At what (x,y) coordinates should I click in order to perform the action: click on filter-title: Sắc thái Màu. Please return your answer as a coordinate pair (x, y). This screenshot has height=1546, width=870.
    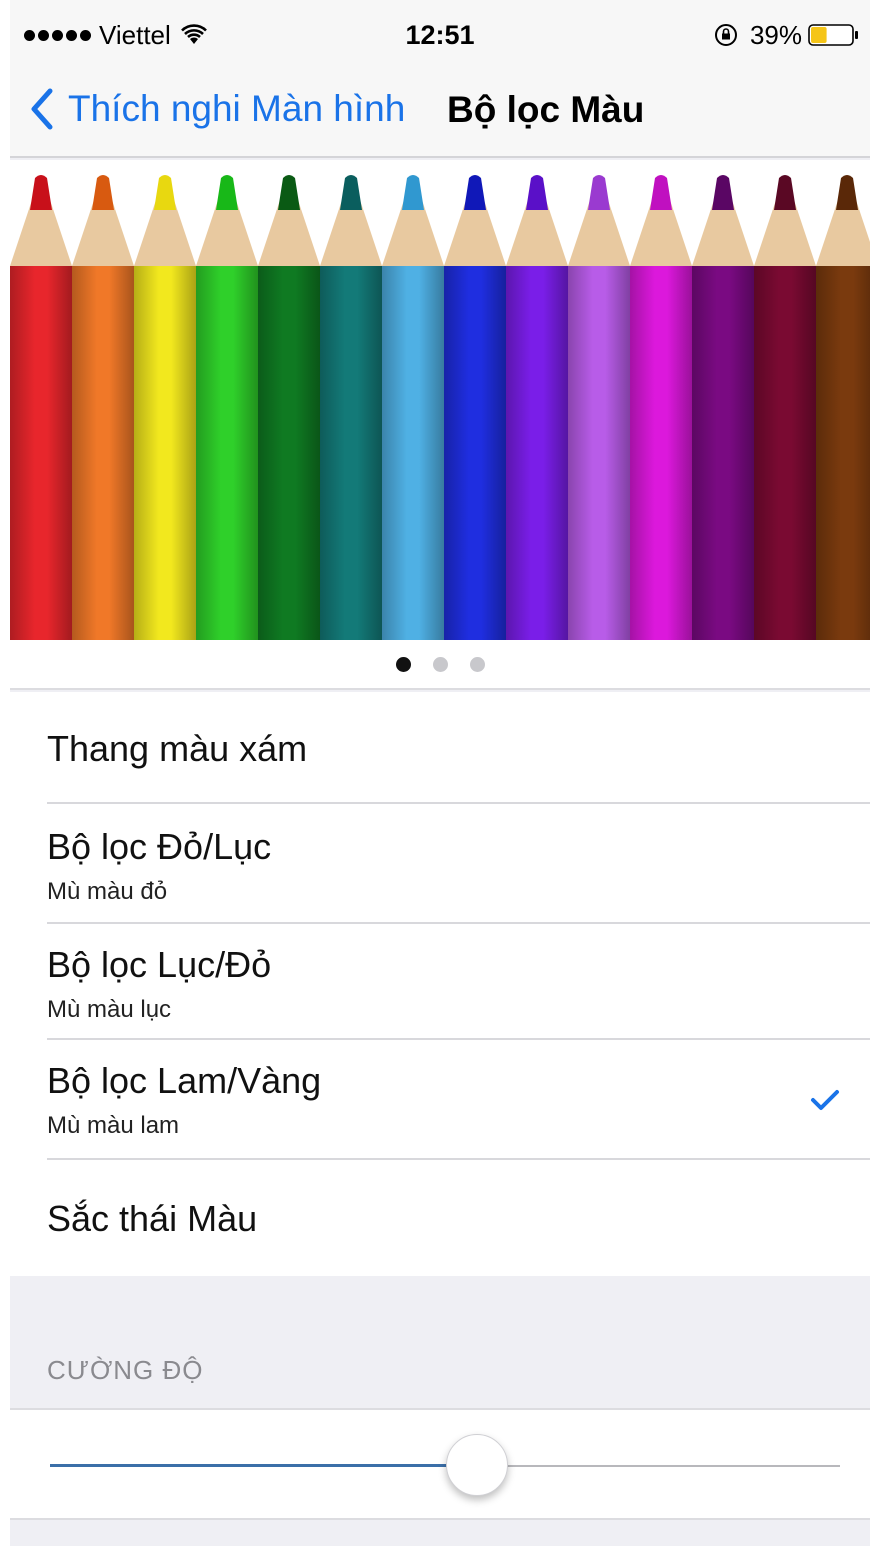
    Looking at the image, I should click on (152, 1218).